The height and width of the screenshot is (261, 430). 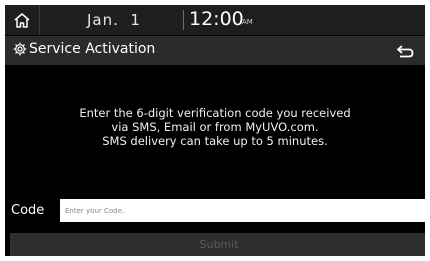 What do you see at coordinates (92, 49) in the screenshot?
I see `page-title: Service Activation` at bounding box center [92, 49].